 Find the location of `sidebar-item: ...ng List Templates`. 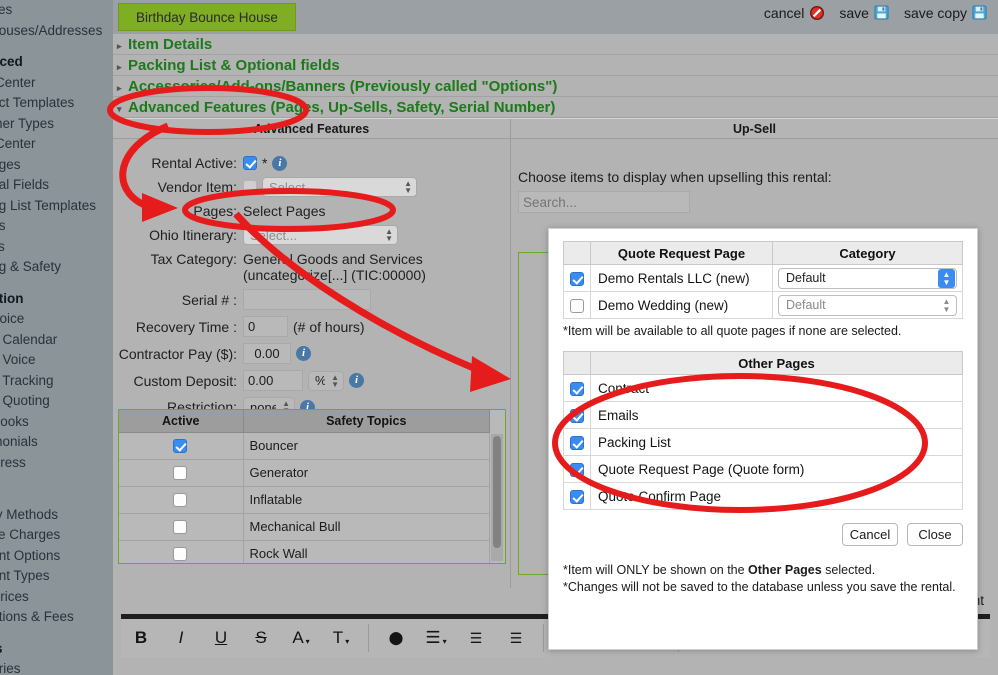

sidebar-item: ...ng List Templates is located at coordinates (56, 206).